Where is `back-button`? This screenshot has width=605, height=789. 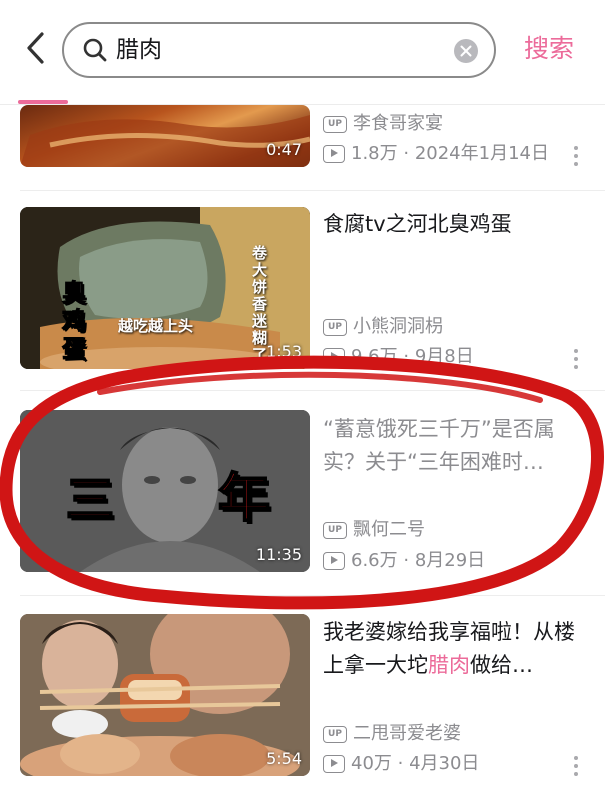 back-button is located at coordinates (38, 50).